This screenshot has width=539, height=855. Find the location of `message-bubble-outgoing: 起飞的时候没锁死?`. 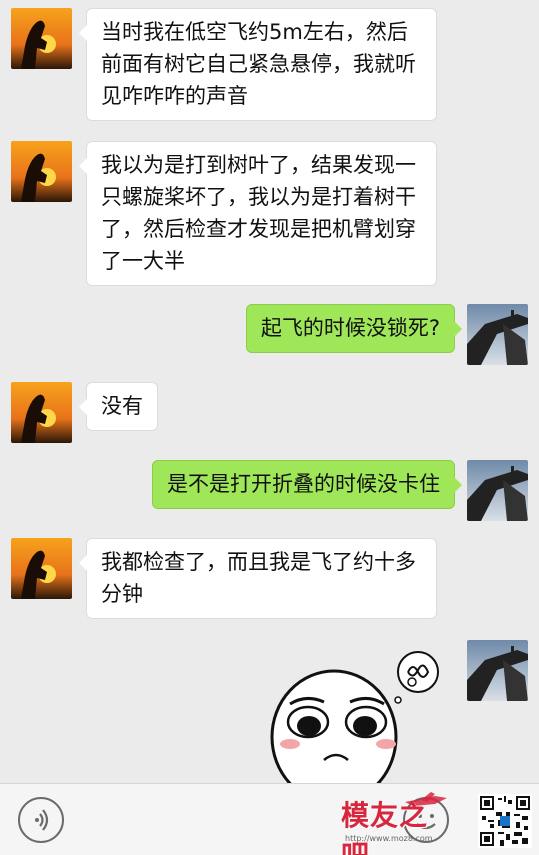

message-bubble-outgoing: 起飞的时候没锁死? is located at coordinates (354, 328).